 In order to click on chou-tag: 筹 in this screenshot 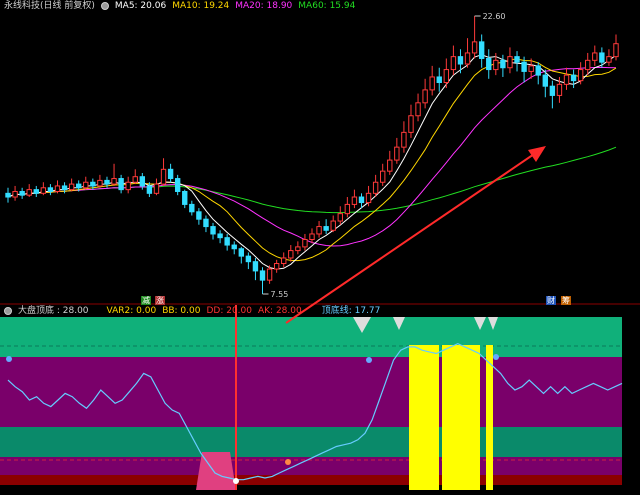, I will do `click(566, 300)`.